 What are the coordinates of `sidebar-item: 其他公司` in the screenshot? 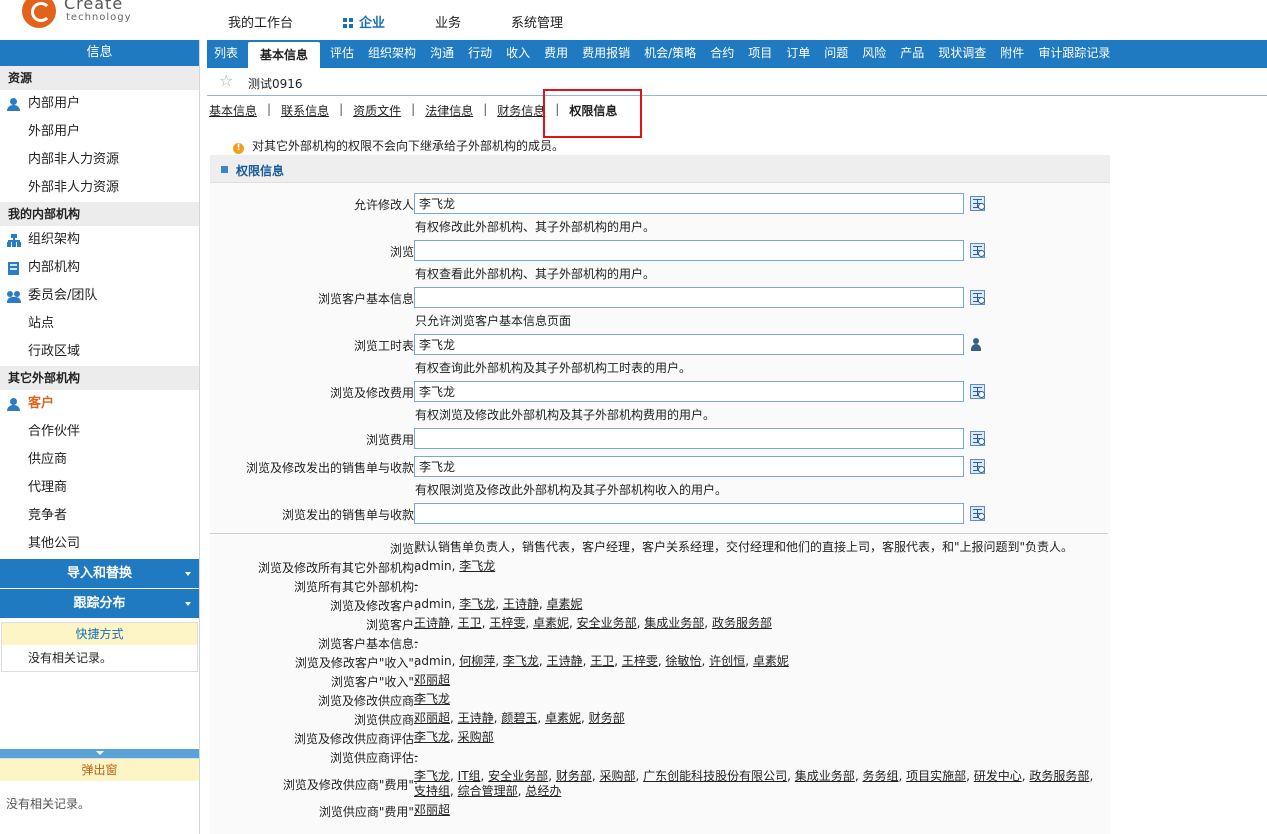 It's located at (99, 544).